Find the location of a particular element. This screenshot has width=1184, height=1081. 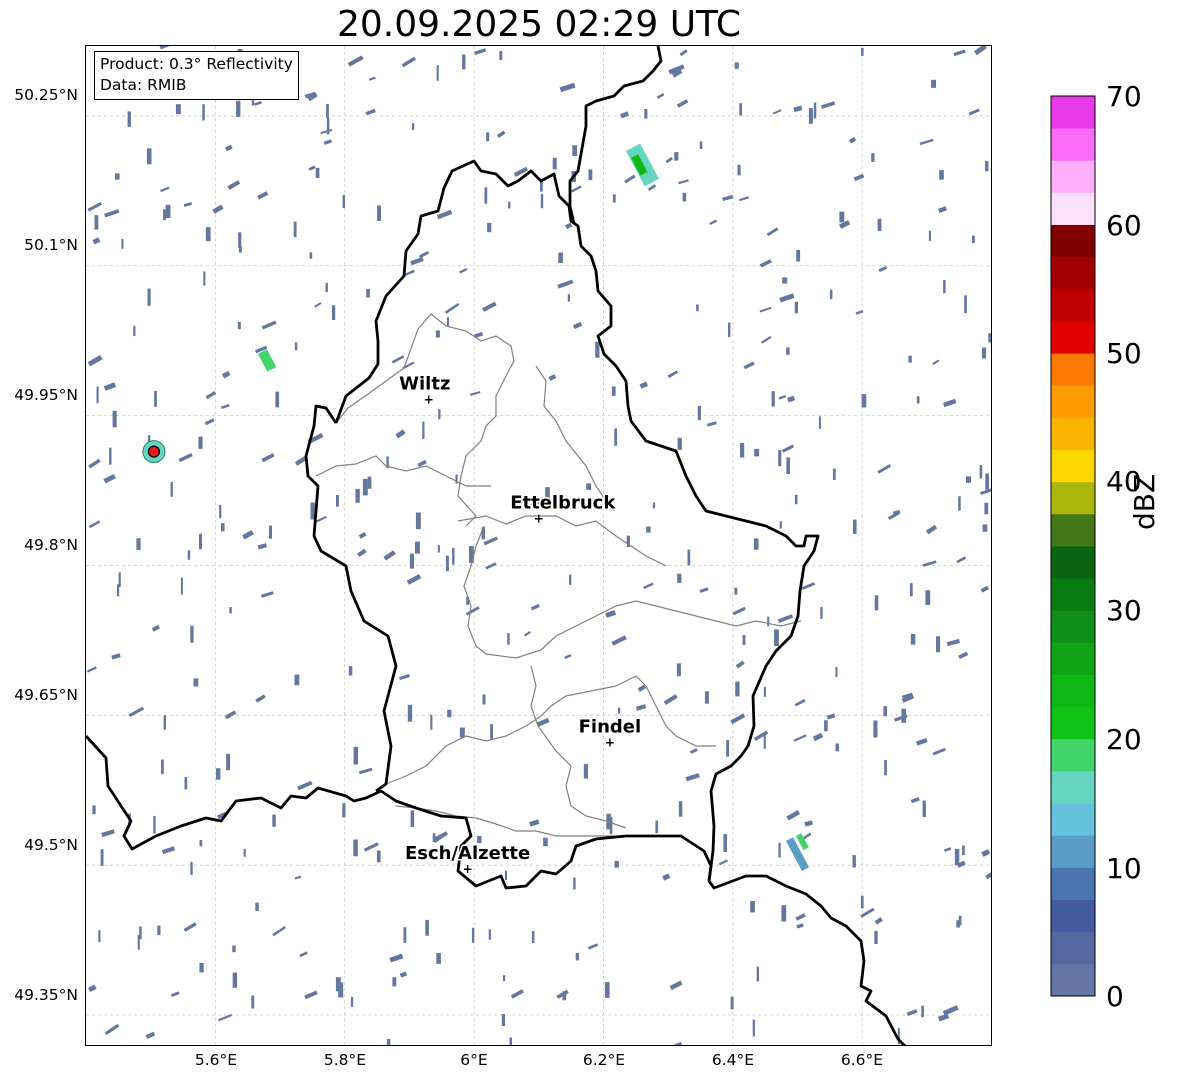

colorbar is located at coordinates (1073, 546).